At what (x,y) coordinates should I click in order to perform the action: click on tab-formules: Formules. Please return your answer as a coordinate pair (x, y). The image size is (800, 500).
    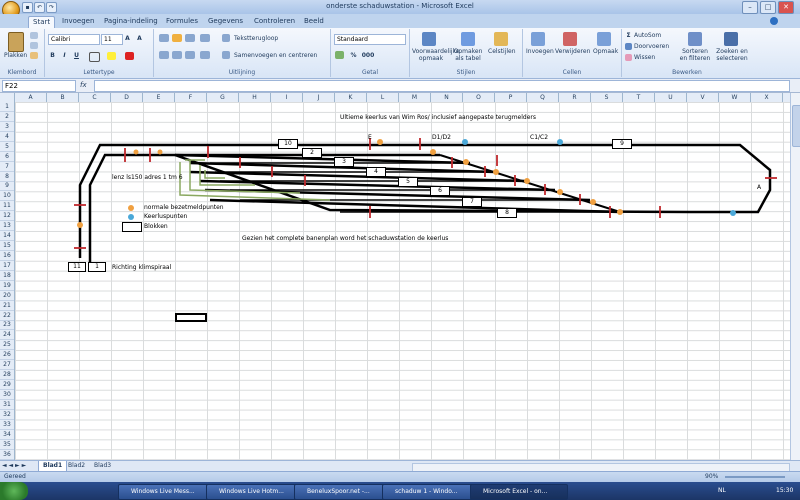
    Looking at the image, I should click on (182, 21).